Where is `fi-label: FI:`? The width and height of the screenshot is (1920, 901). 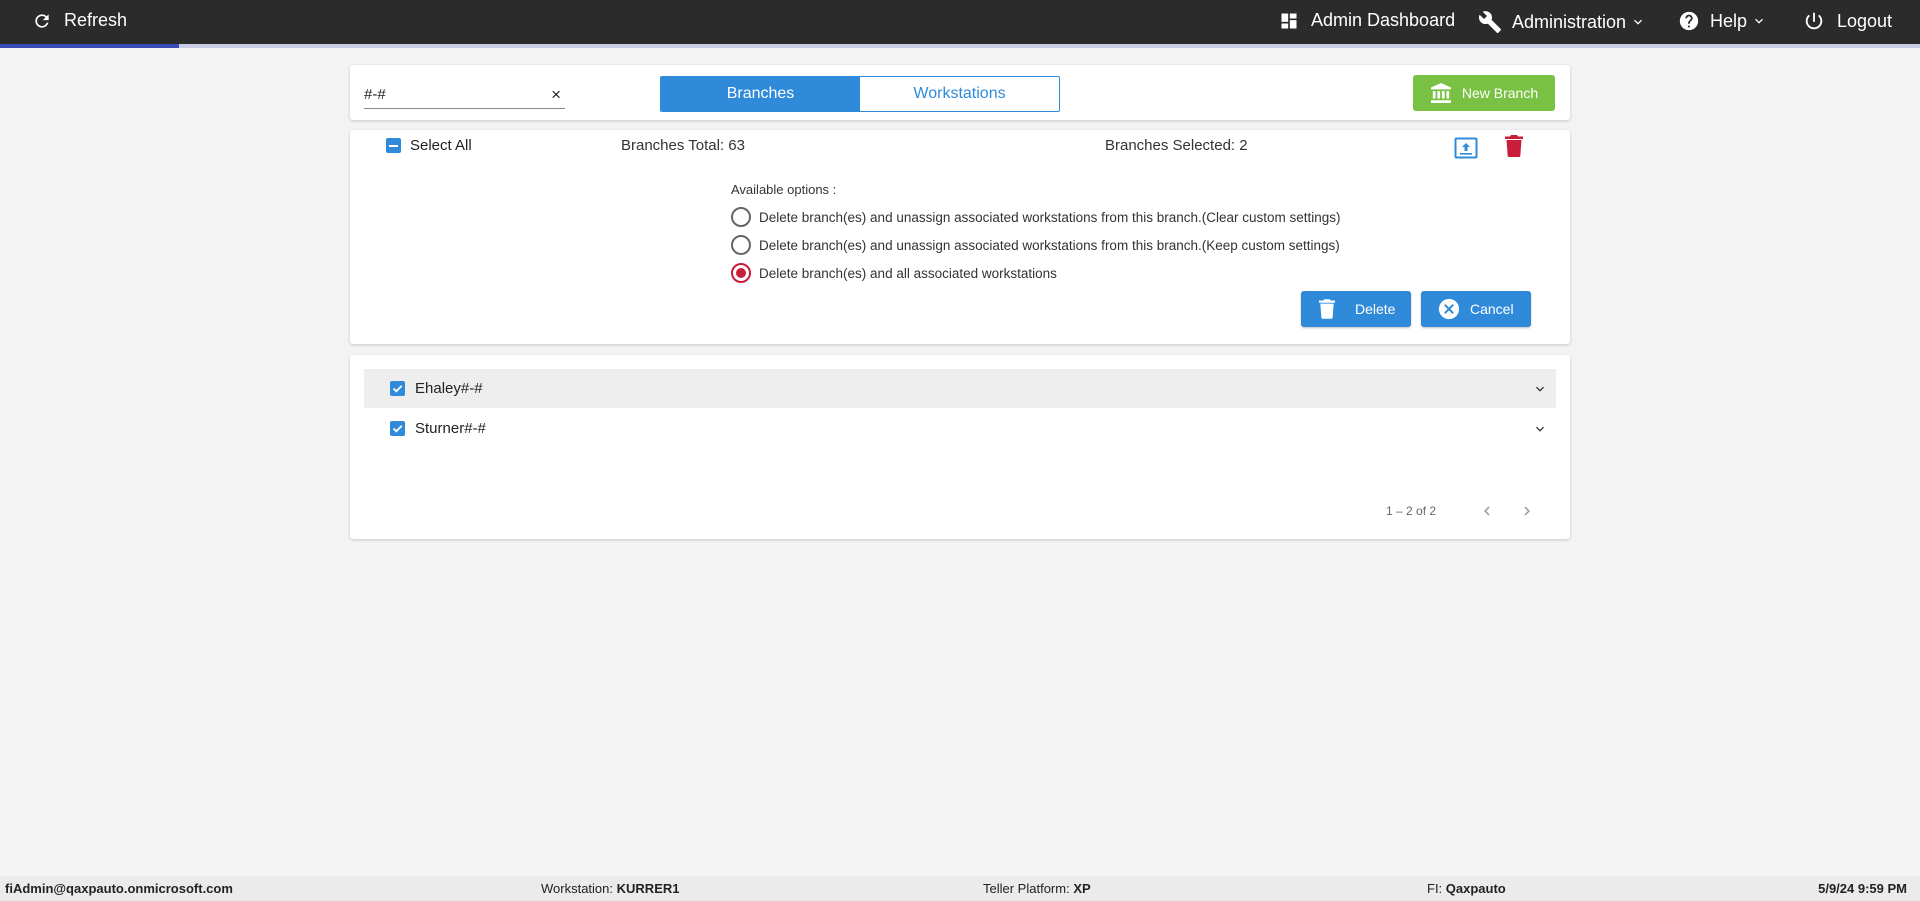 fi-label: FI: is located at coordinates (1435, 888).